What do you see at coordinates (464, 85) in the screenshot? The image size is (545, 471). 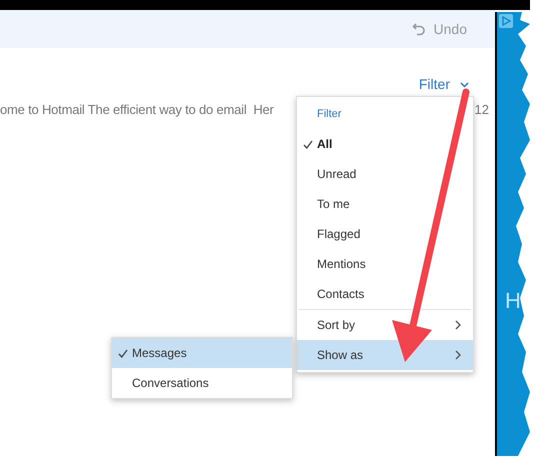 I see `chevron-down-icon` at bounding box center [464, 85].